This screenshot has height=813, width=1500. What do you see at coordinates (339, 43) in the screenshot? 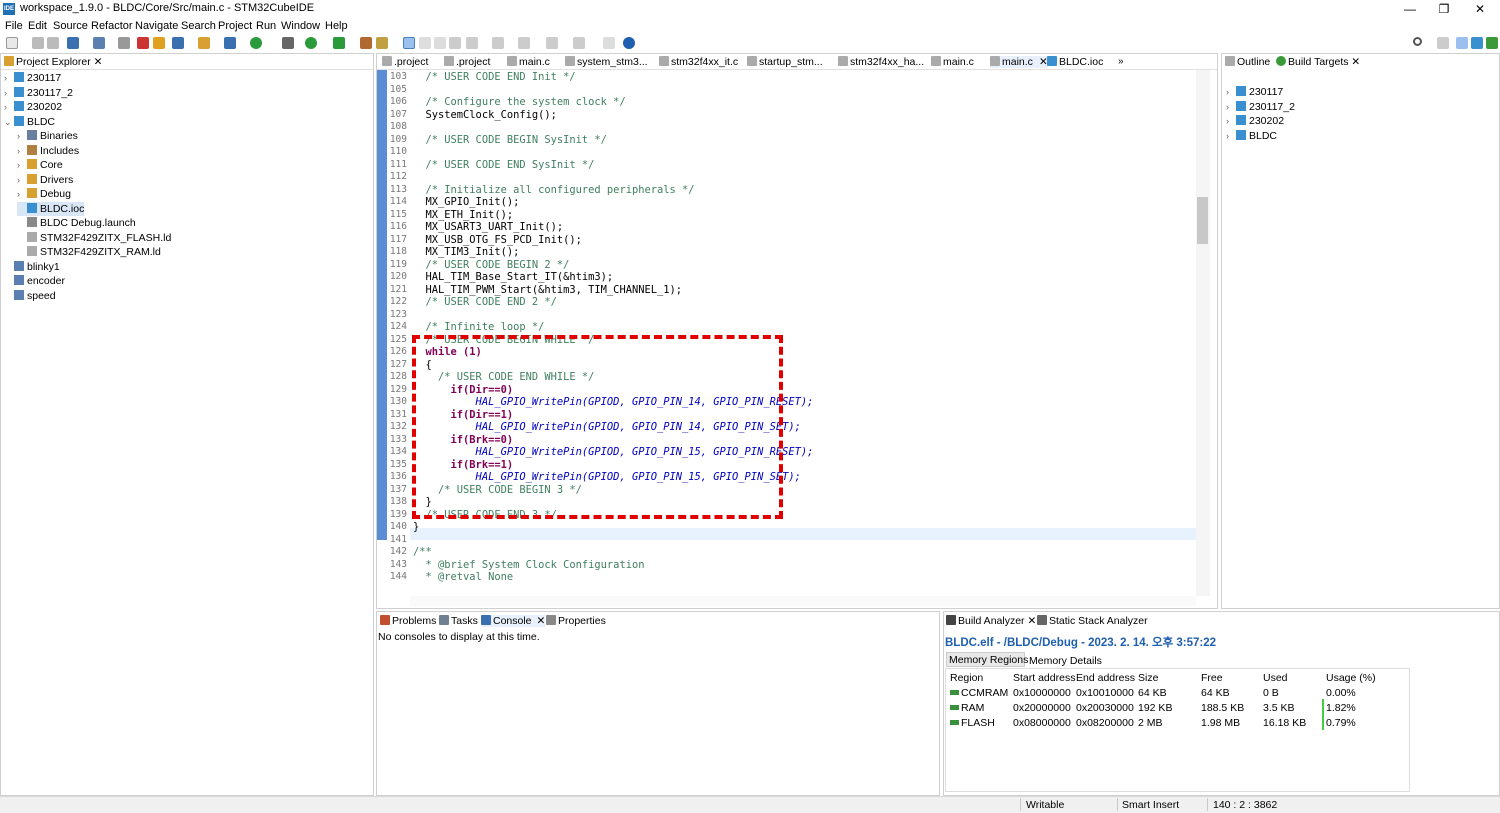
I see `external-tools-icon` at bounding box center [339, 43].